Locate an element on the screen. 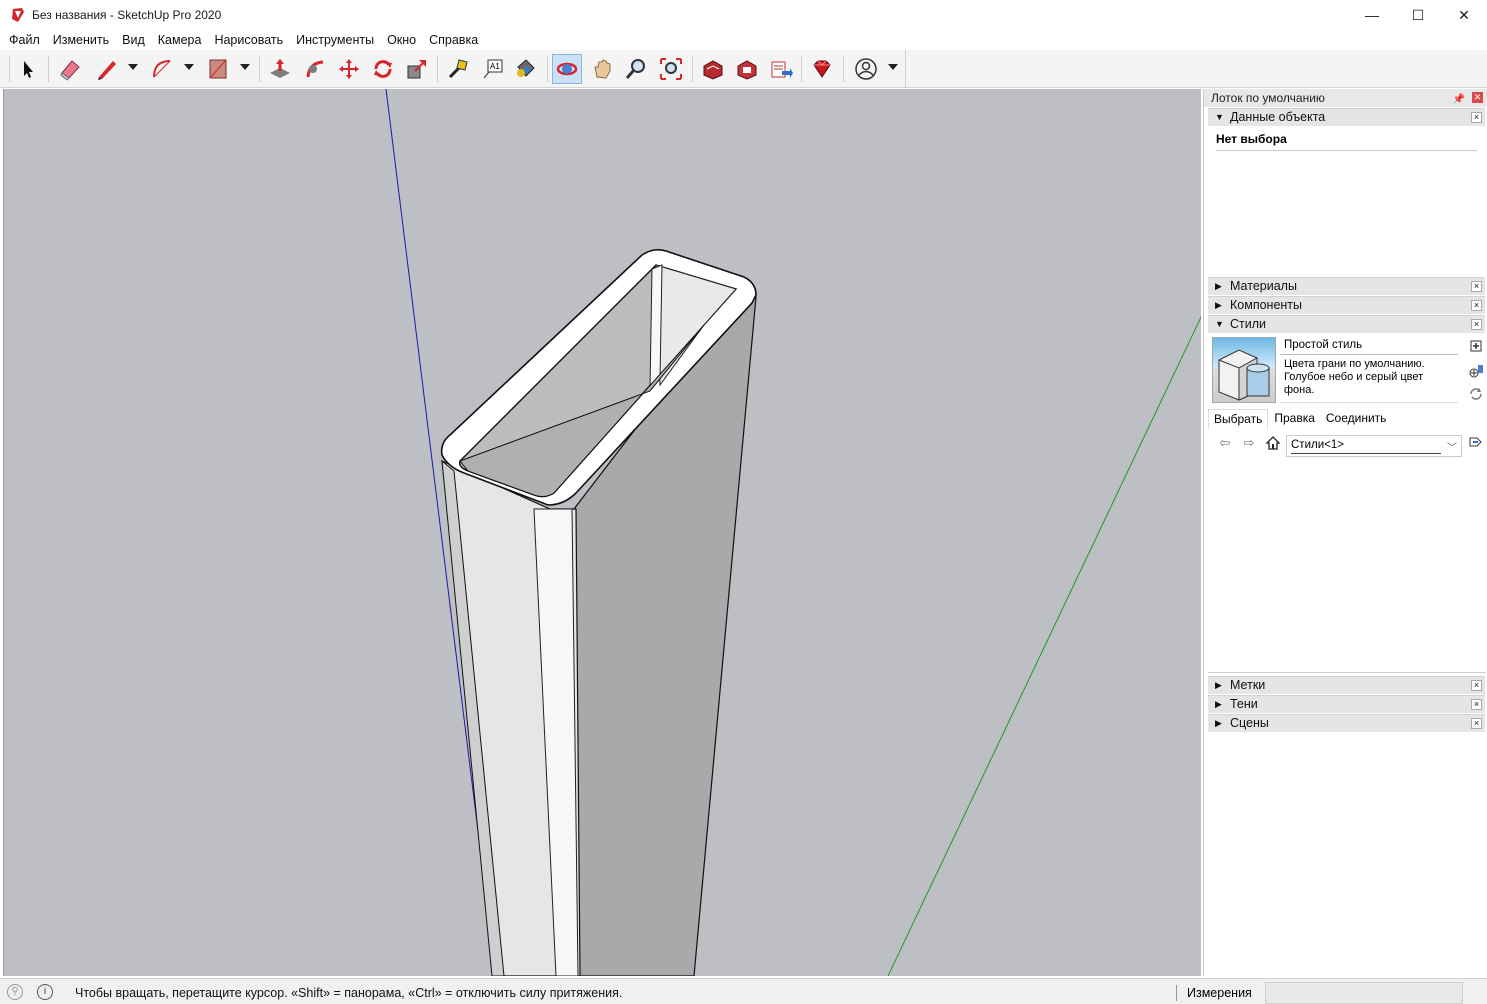  geo-location-icon: ⚲ is located at coordinates (15, 992).